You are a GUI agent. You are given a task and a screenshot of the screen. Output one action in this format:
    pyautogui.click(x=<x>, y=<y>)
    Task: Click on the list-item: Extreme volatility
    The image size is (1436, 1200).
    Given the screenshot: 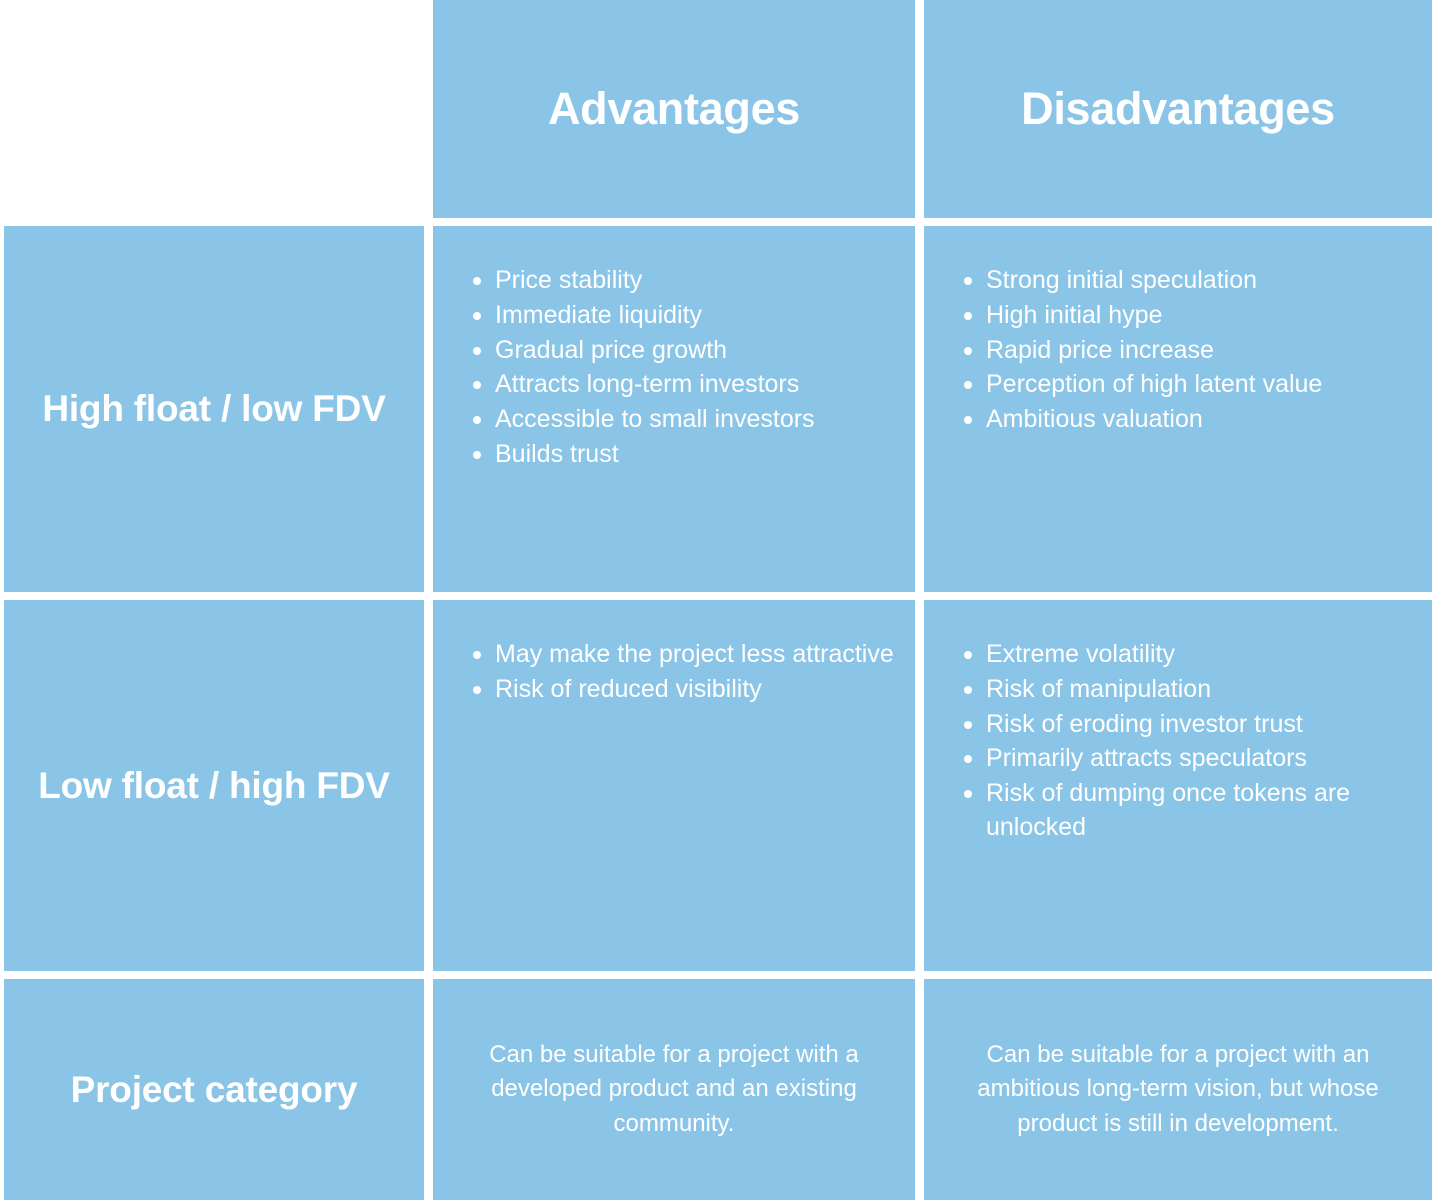 What is the action you would take?
    pyautogui.click(x=1189, y=655)
    